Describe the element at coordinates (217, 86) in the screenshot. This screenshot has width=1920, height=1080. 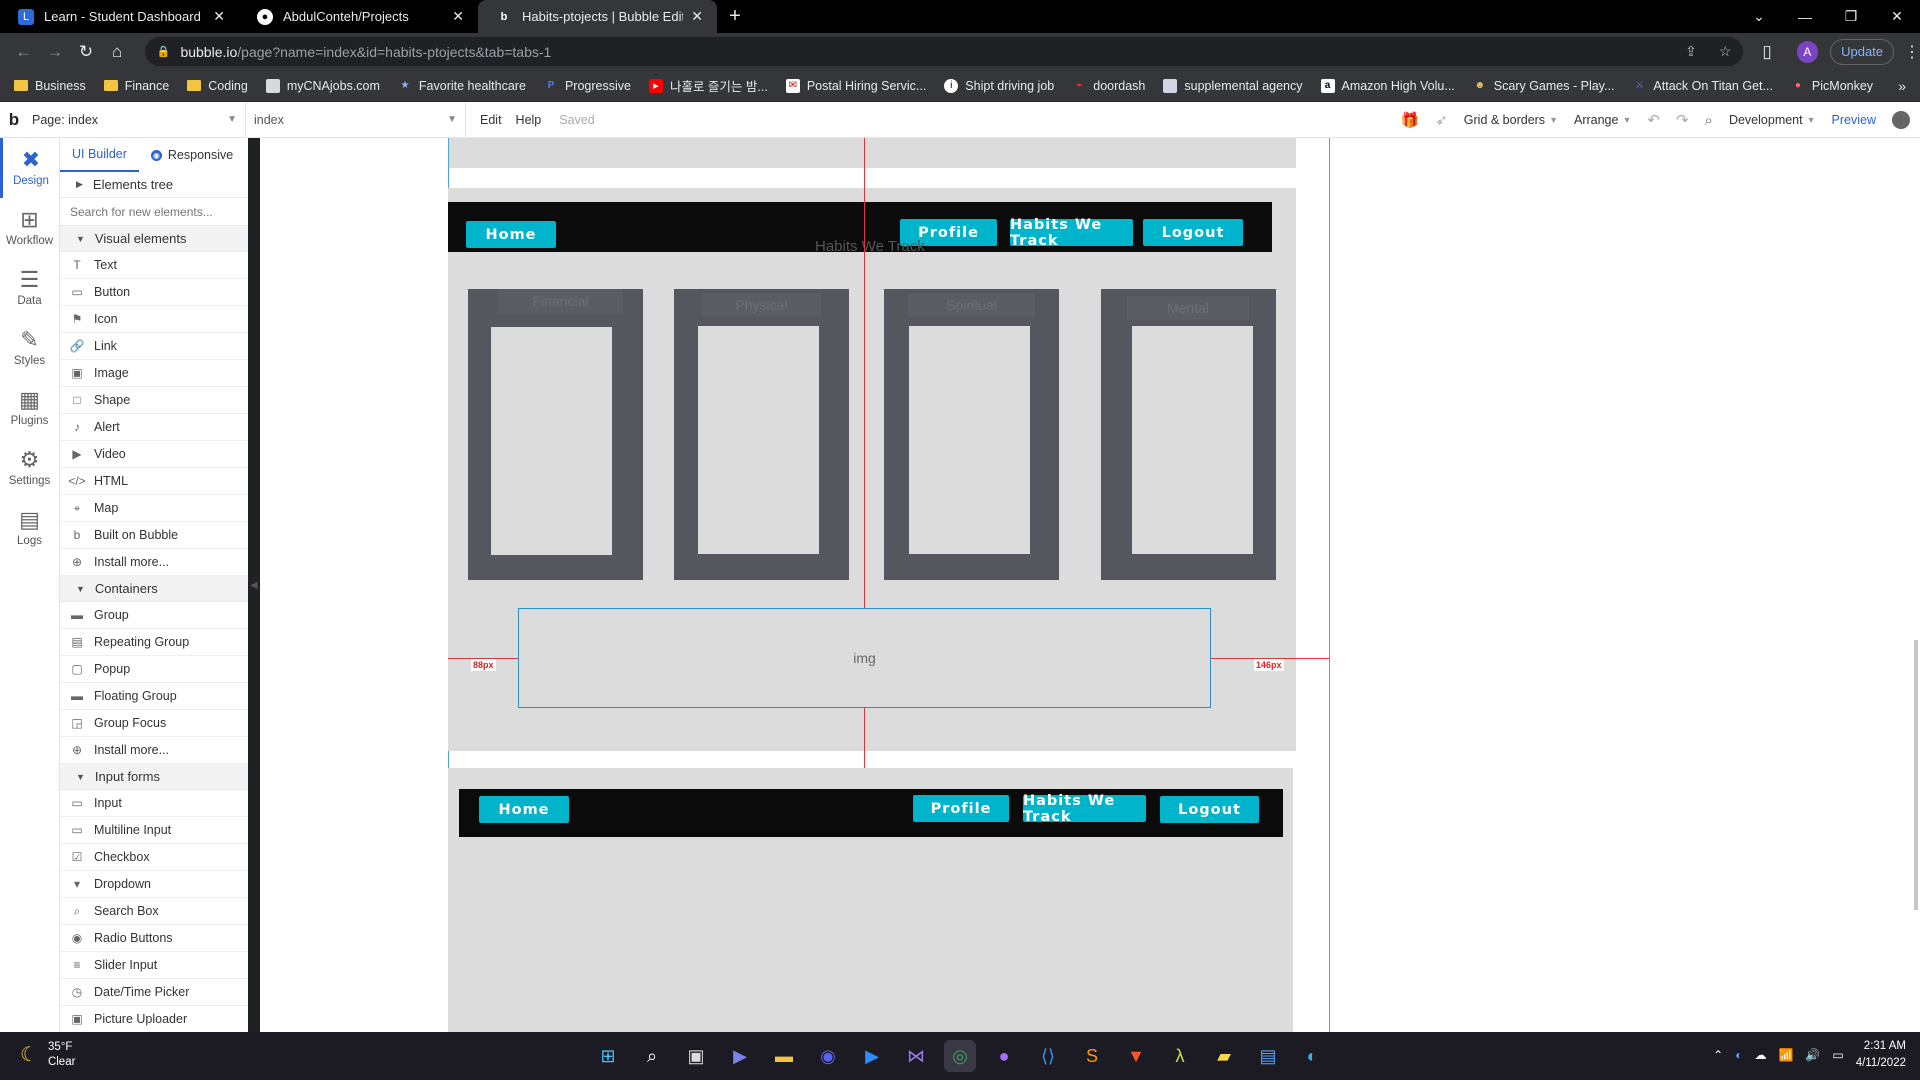
I see `bookmark-item: Coding` at that location.